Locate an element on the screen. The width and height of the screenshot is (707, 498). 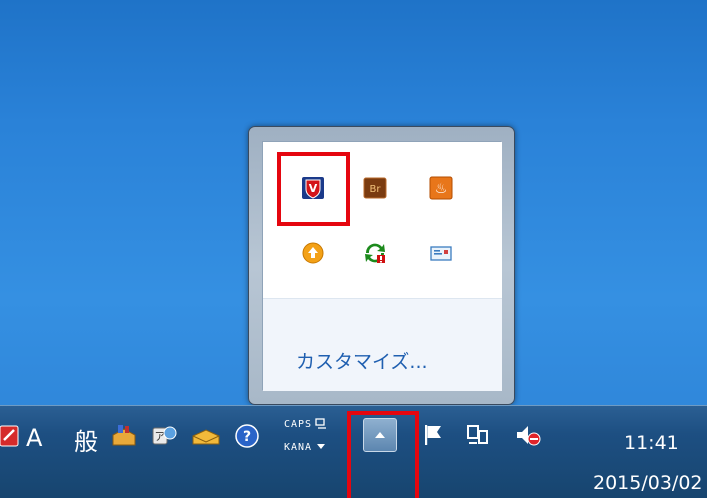
clock-time: 11:41 is located at coordinates (651, 443).